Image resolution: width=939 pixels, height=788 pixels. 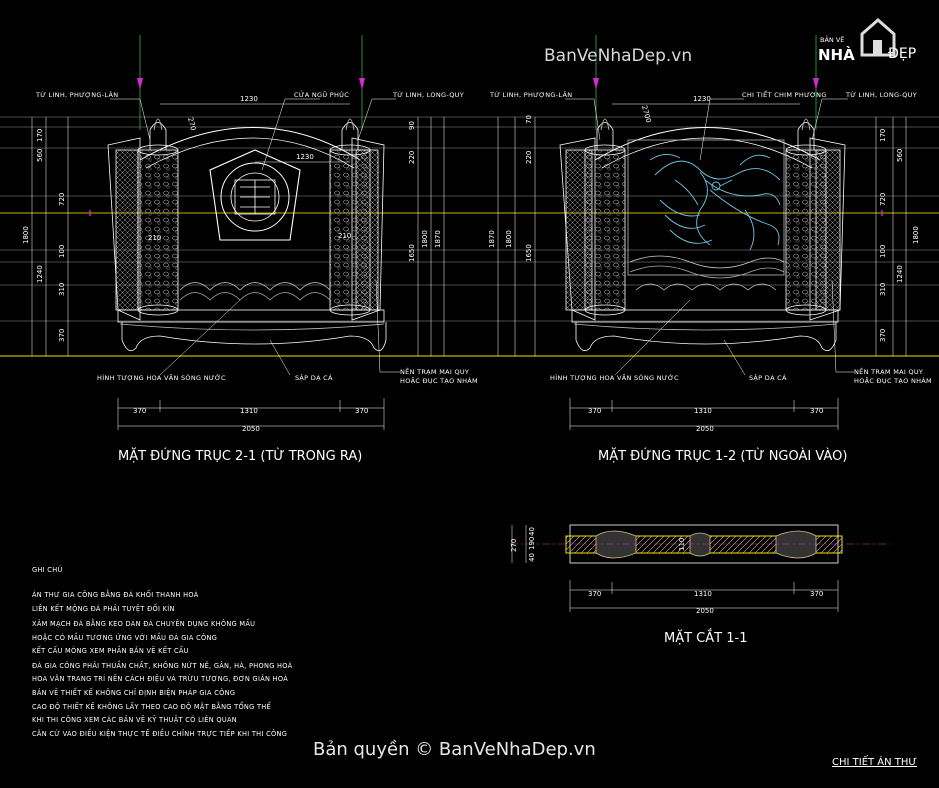 What do you see at coordinates (103, 608) in the screenshot?
I see `note-line: LIÊN KẾT MỘNG ĐÁ PHẢI TUYỆT ĐỐI KÍN` at bounding box center [103, 608].